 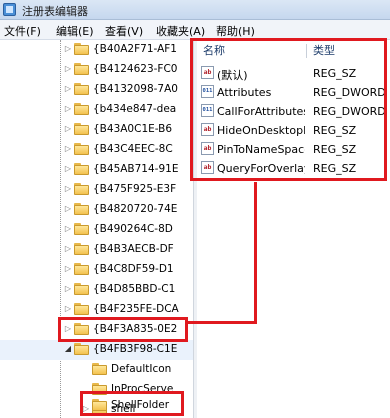 I want to click on tree-item: ▷ {B475F925-E3F, so click(x=96, y=190).